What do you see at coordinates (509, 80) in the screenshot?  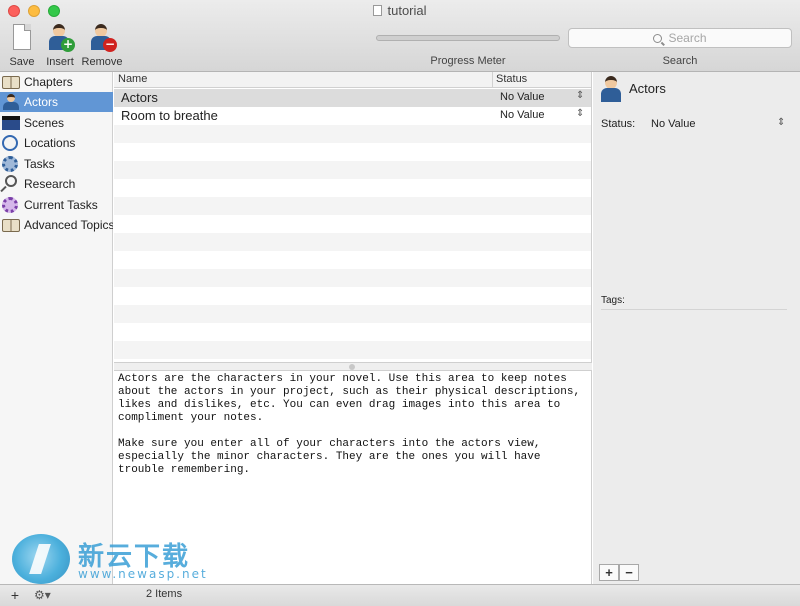 I see `column-header-status: Status` at bounding box center [509, 80].